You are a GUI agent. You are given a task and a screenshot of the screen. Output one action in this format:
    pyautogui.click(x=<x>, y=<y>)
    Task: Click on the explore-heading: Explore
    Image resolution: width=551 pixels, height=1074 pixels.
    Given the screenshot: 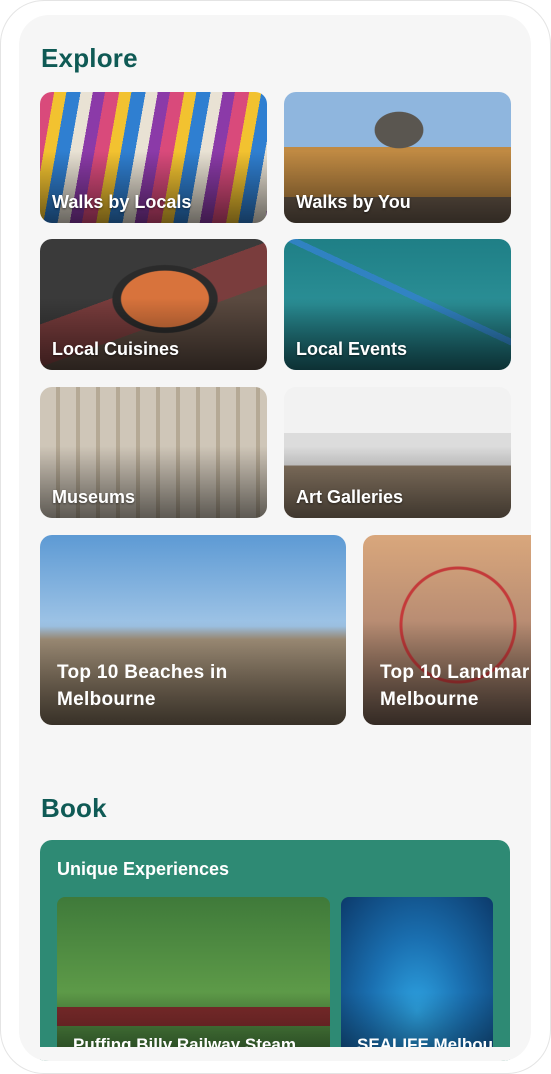 What is the action you would take?
    pyautogui.click(x=89, y=58)
    